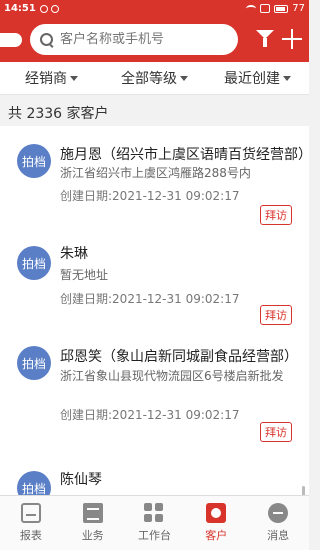 The height and width of the screenshot is (550, 320). Describe the element at coordinates (216, 513) in the screenshot. I see `customer-icon` at that location.